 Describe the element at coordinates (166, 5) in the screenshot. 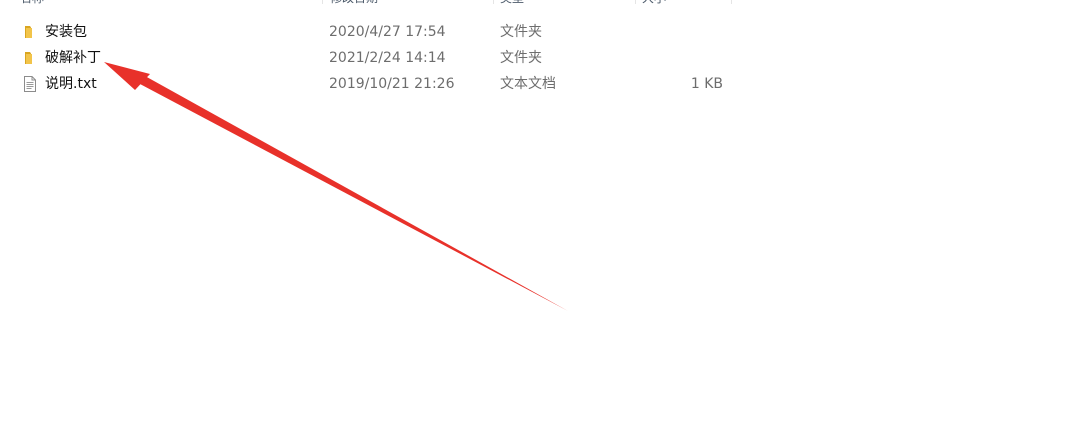

I see `column-header-name: 名称` at that location.